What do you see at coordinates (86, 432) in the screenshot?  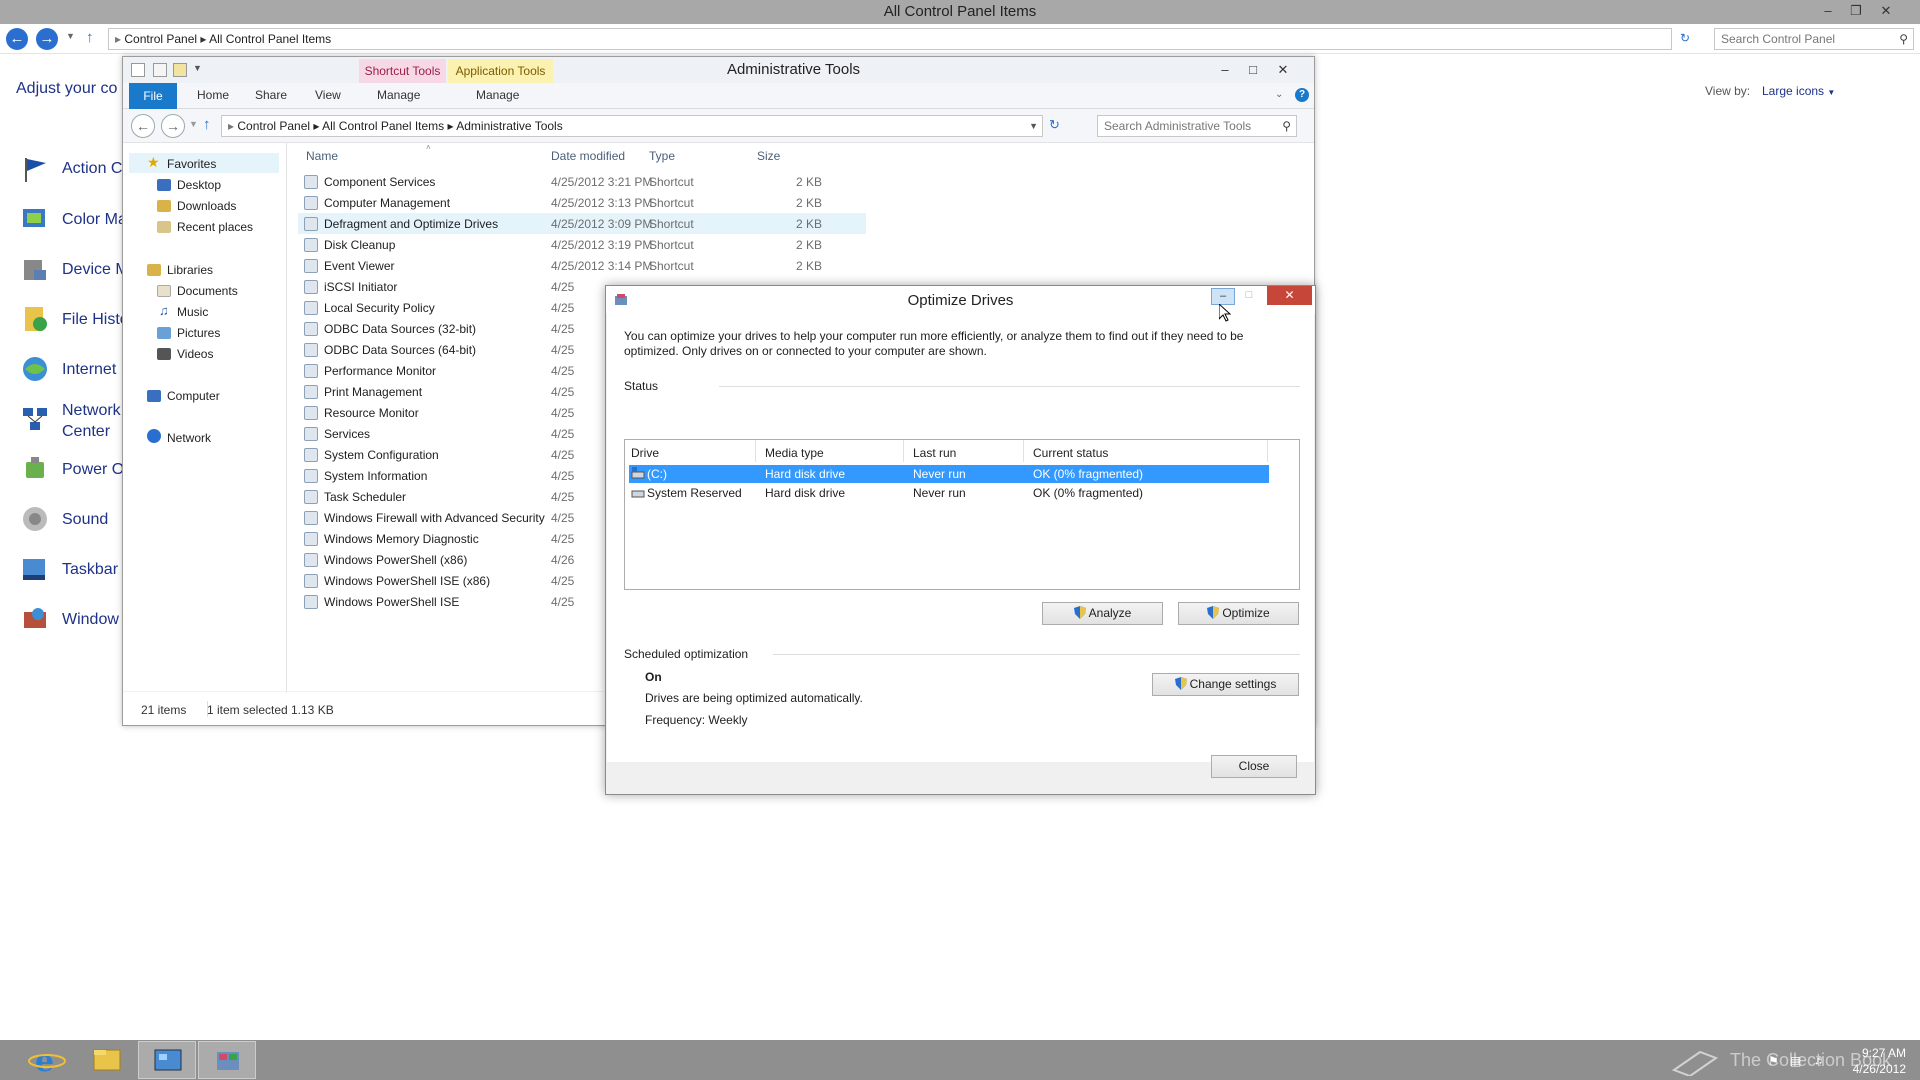 I see `cp-item-network-center: Center` at bounding box center [86, 432].